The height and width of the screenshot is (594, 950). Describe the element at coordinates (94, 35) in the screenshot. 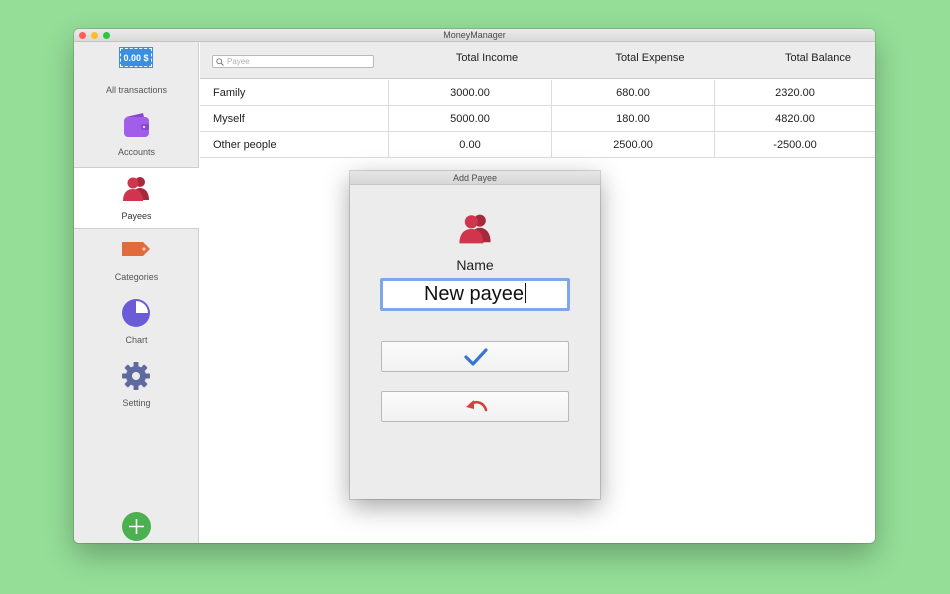

I see `minimize-window-button` at that location.